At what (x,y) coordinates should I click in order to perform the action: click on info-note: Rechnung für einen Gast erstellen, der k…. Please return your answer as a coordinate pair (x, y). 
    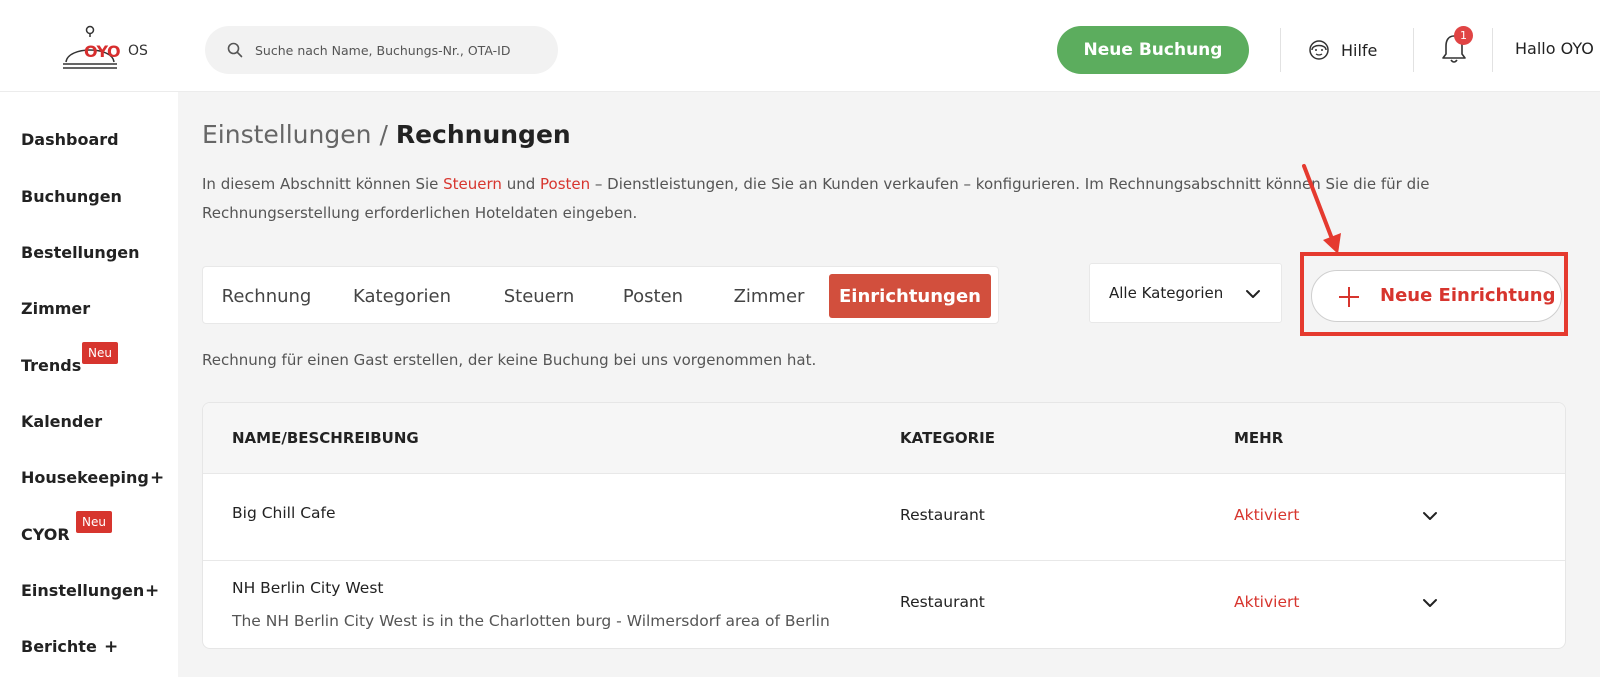
    Looking at the image, I should click on (509, 360).